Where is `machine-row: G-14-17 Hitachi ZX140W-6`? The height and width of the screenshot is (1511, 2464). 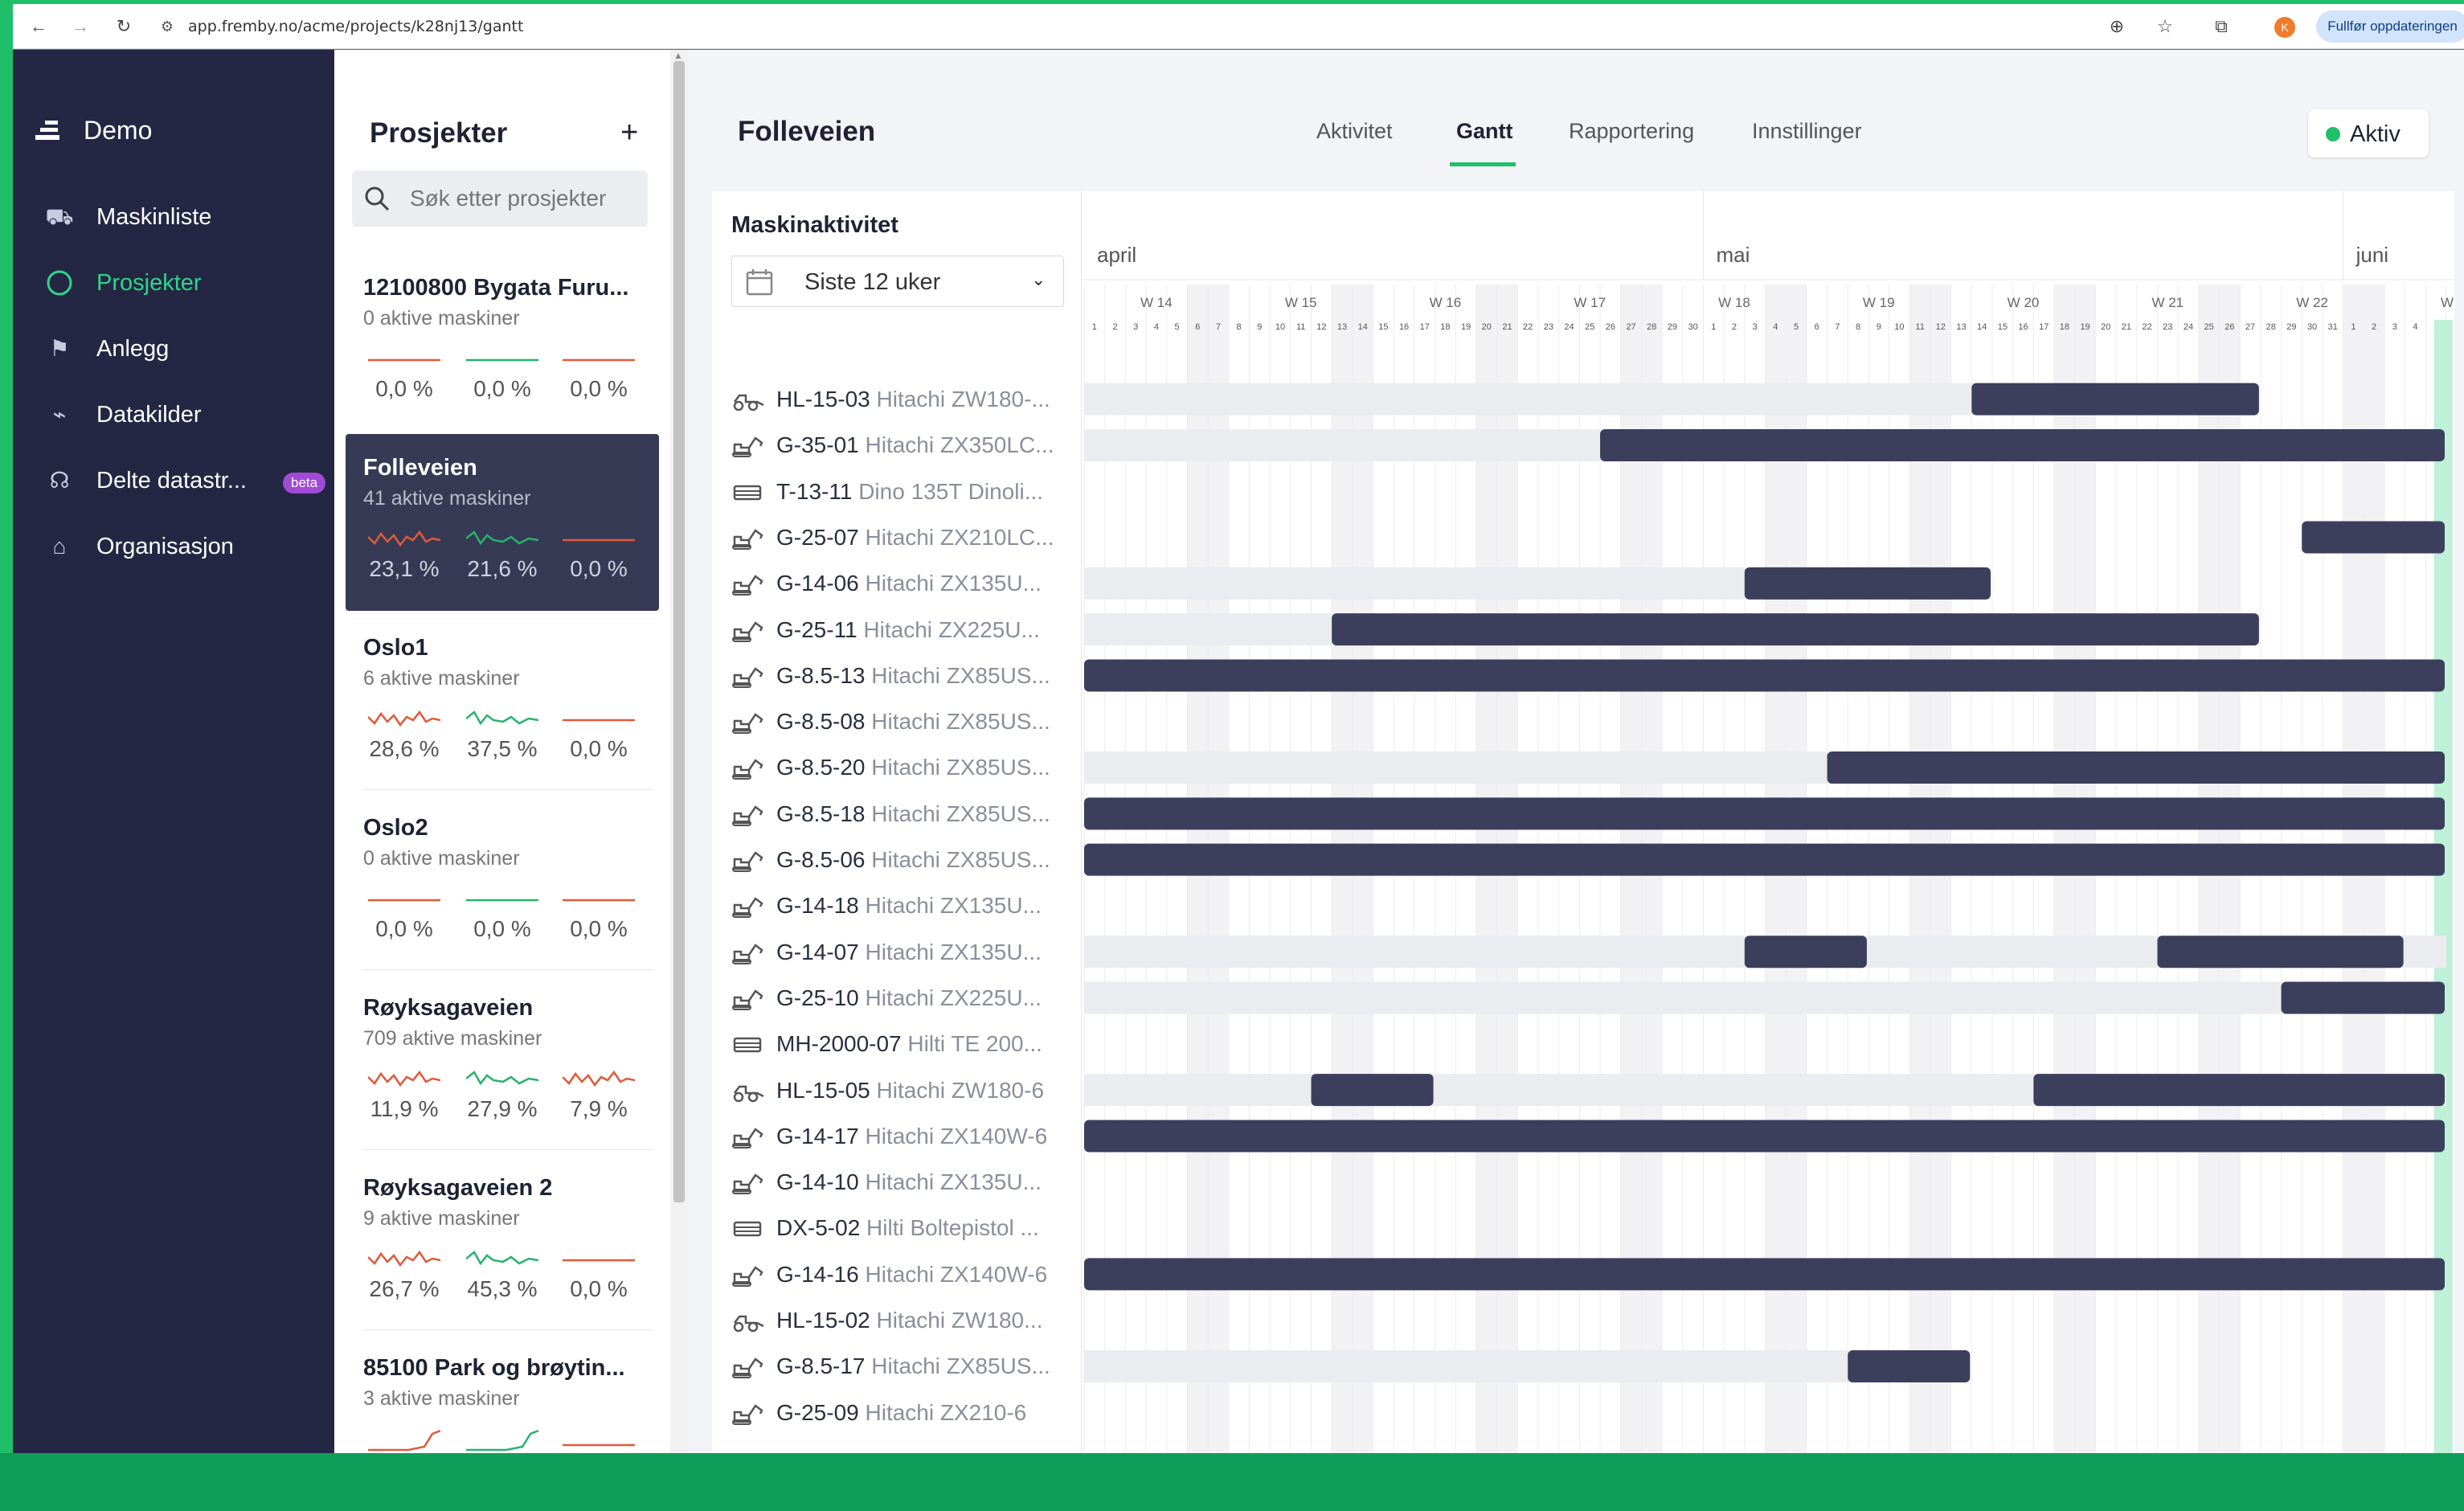 machine-row: G-14-17 Hitachi ZX140W-6 is located at coordinates (897, 1136).